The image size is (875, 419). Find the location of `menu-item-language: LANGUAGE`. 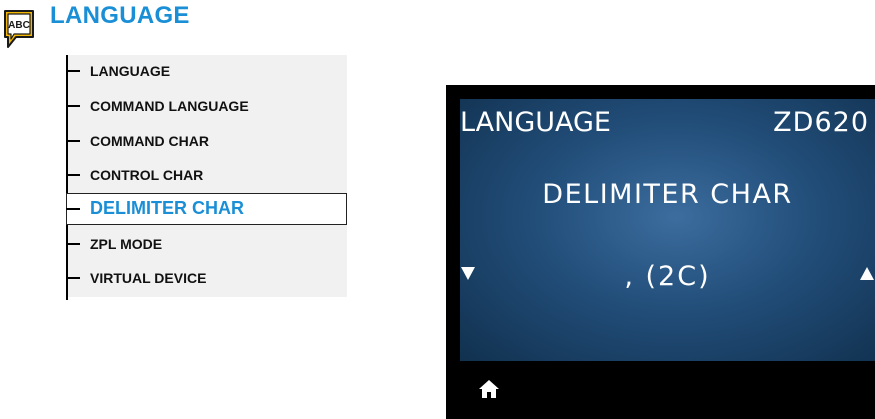

menu-item-language: LANGUAGE is located at coordinates (206, 71).